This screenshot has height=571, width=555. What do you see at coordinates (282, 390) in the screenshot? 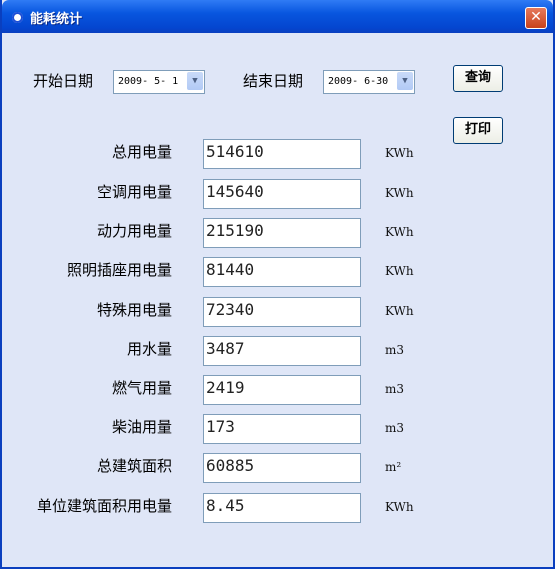
I see `row-value-field: 2419` at bounding box center [282, 390].